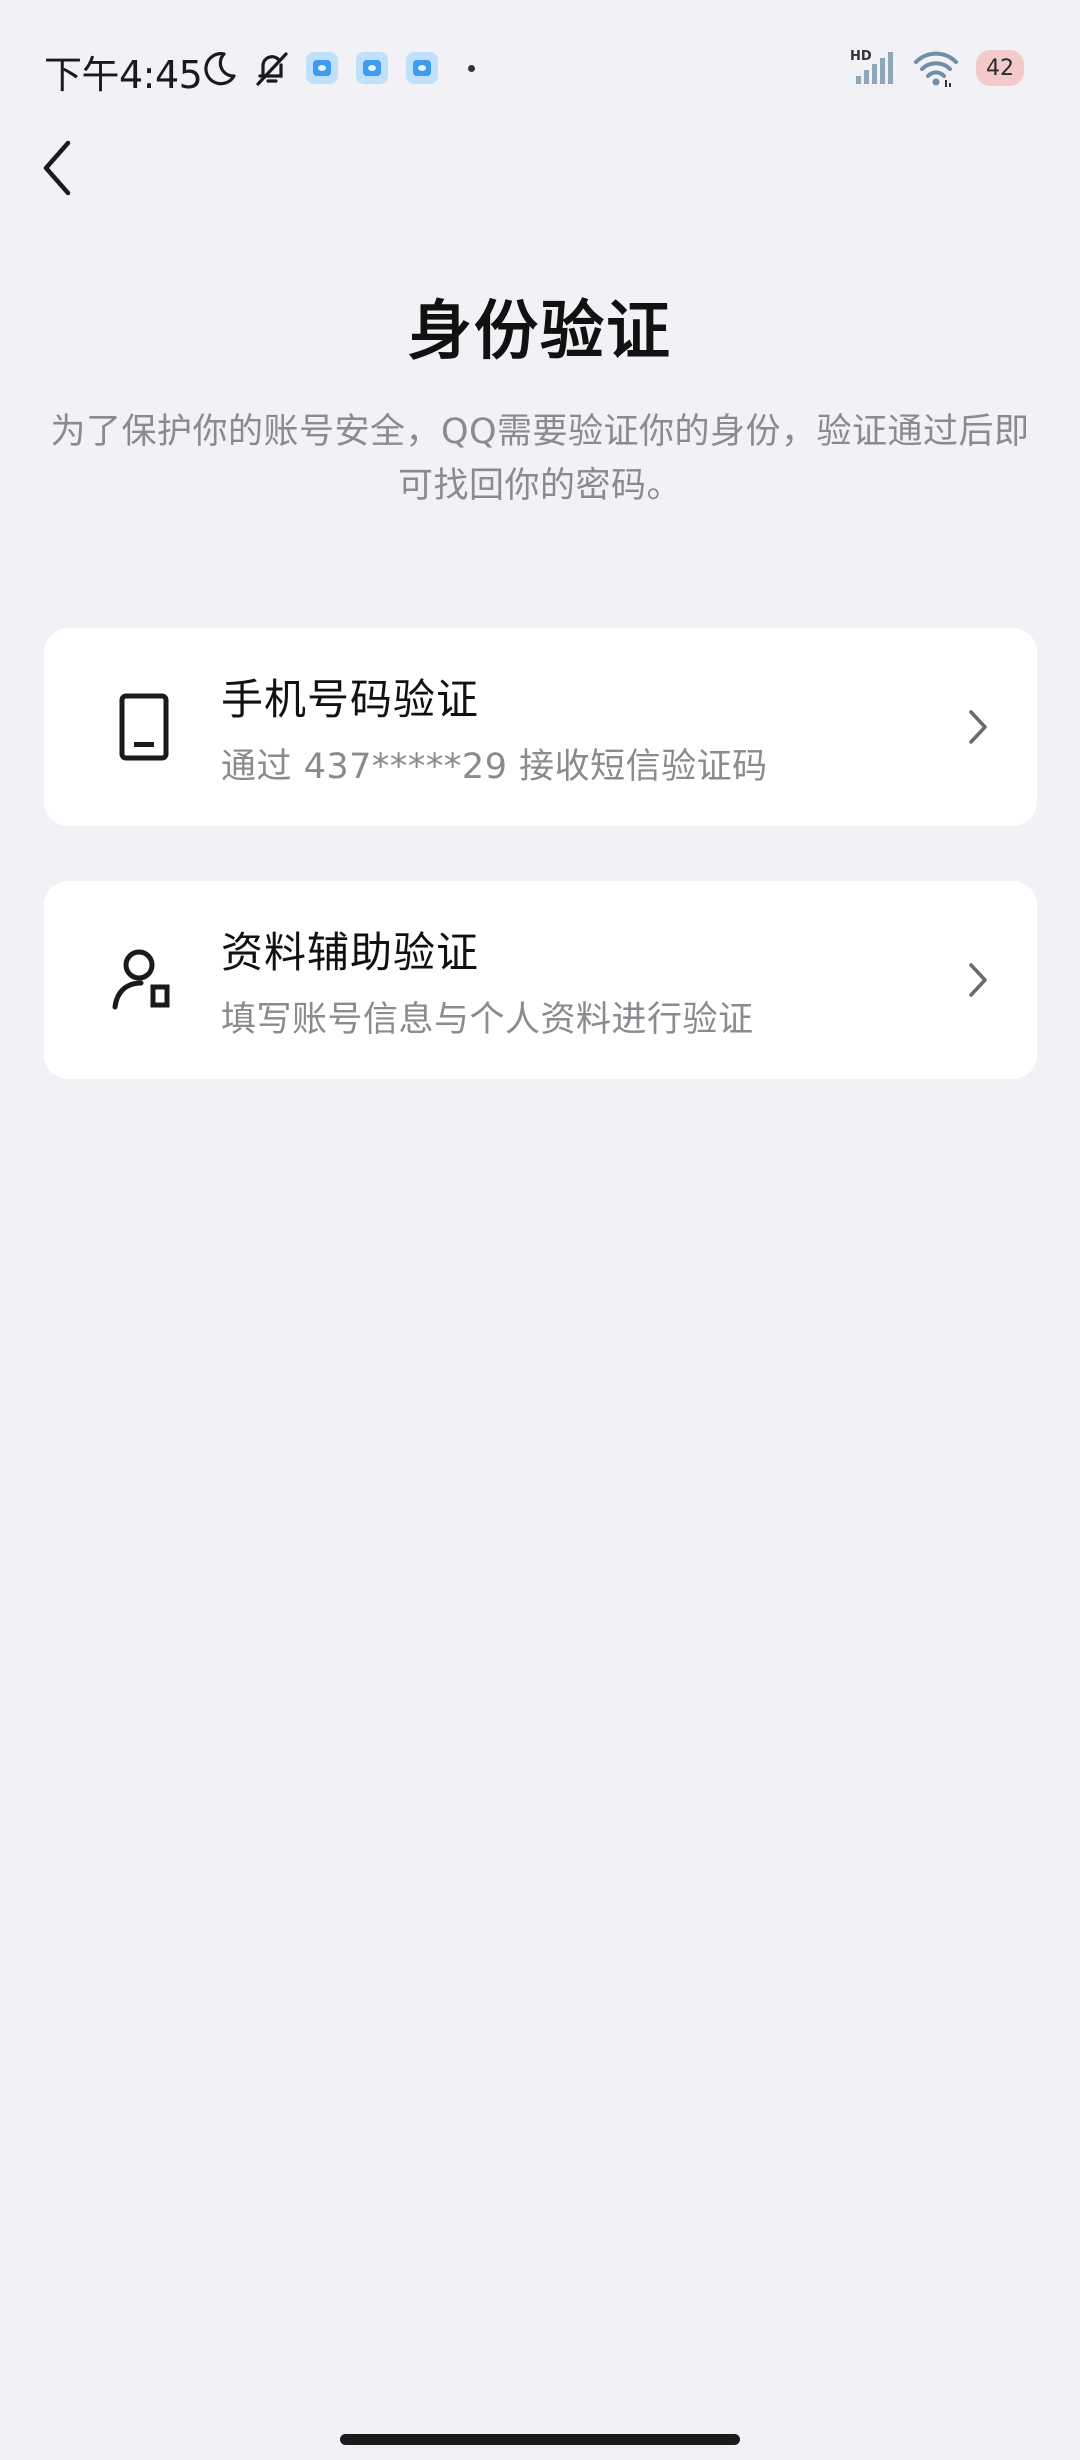  What do you see at coordinates (871, 66) in the screenshot?
I see `signal-icon: HD` at bounding box center [871, 66].